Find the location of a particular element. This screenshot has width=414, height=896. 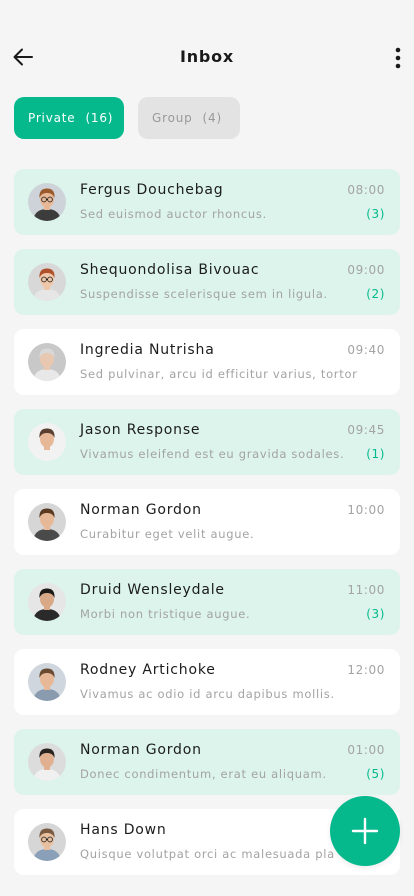

message-preview: Curabitur eget velit augue. is located at coordinates (167, 534).